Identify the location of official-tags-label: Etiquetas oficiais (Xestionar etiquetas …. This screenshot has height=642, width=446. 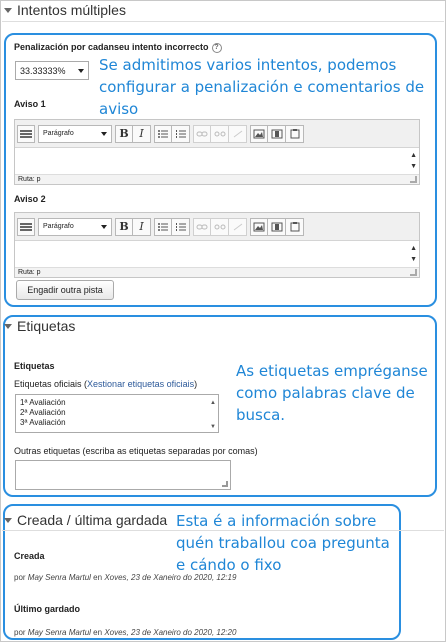
(106, 384).